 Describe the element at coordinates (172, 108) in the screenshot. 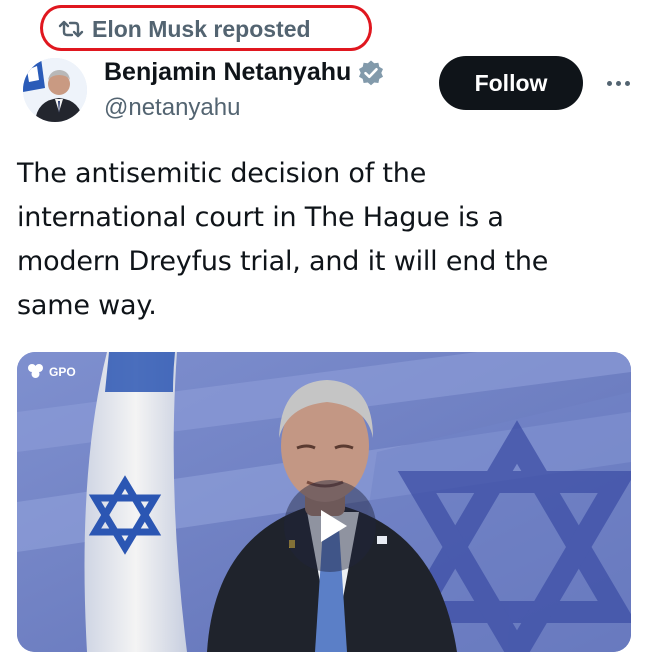

I see `author-handle: @netanyahu` at that location.